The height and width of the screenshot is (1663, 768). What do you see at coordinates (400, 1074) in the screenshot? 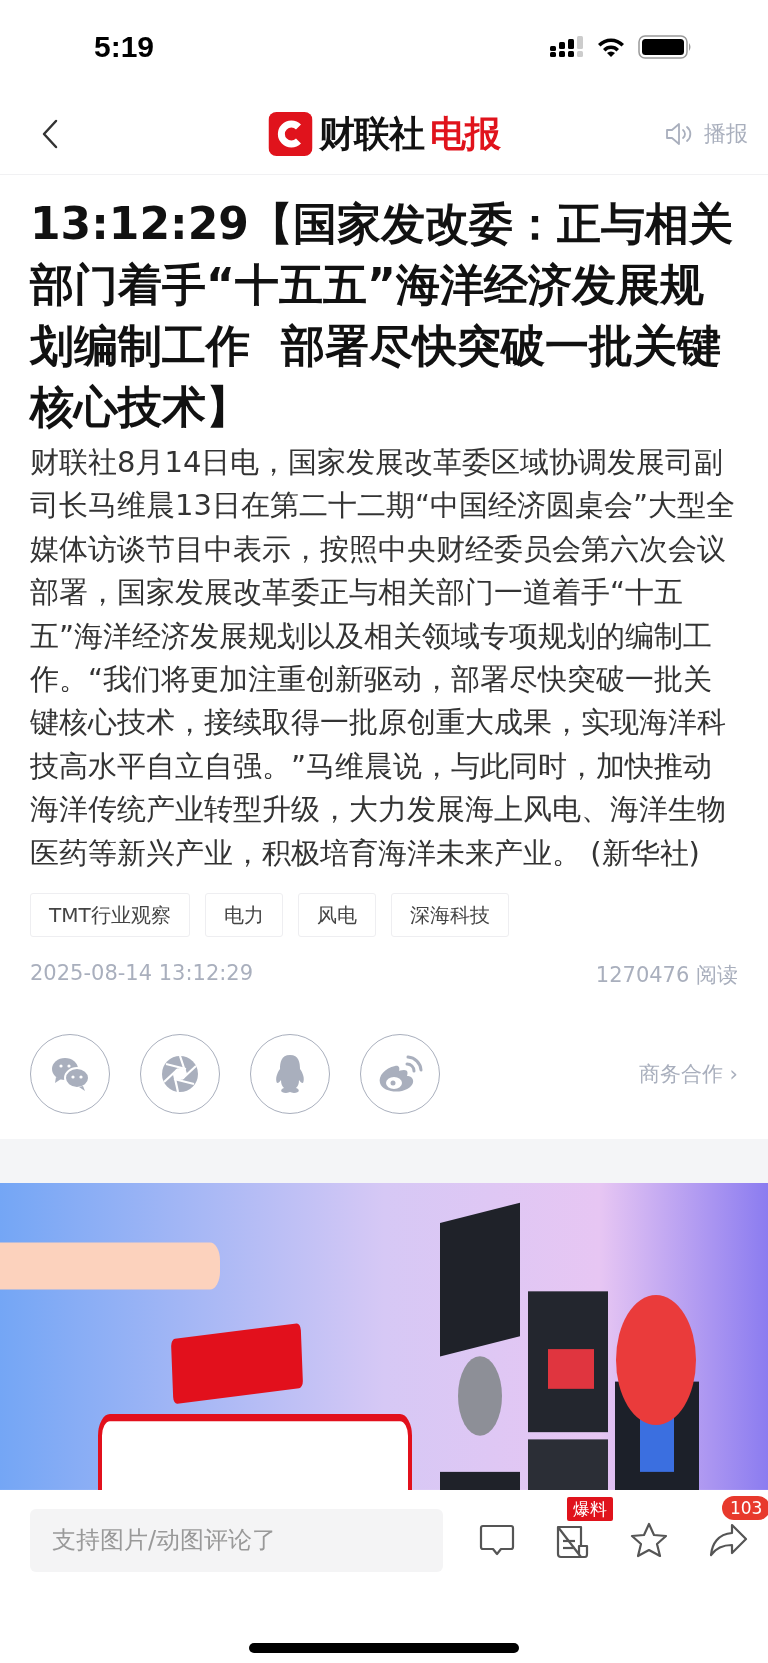
I see `weibo-icon` at bounding box center [400, 1074].